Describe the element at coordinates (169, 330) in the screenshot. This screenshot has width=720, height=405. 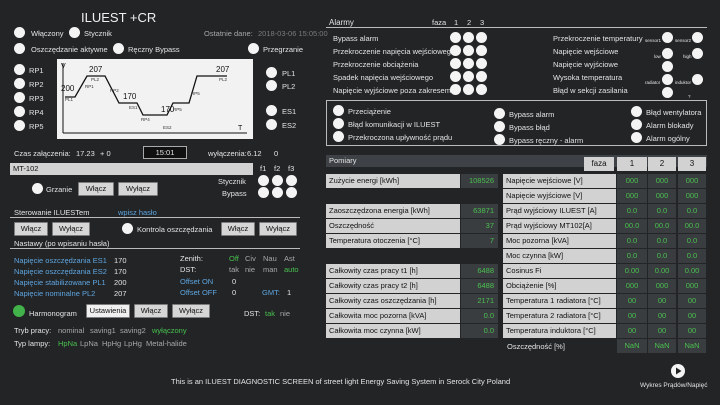
I see `tryb-wylaczony: wyłączony` at that location.